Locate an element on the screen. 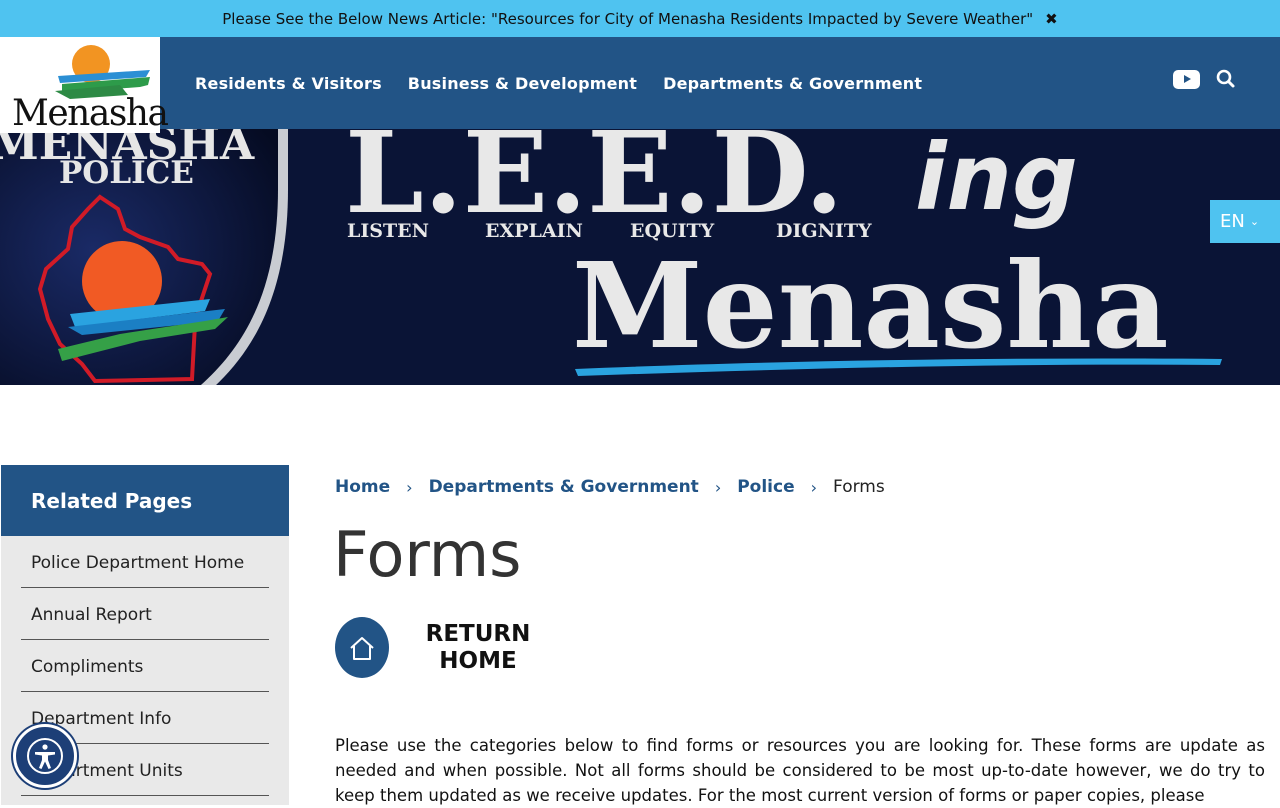 The height and width of the screenshot is (808, 1280). return-home-circle is located at coordinates (362, 647).